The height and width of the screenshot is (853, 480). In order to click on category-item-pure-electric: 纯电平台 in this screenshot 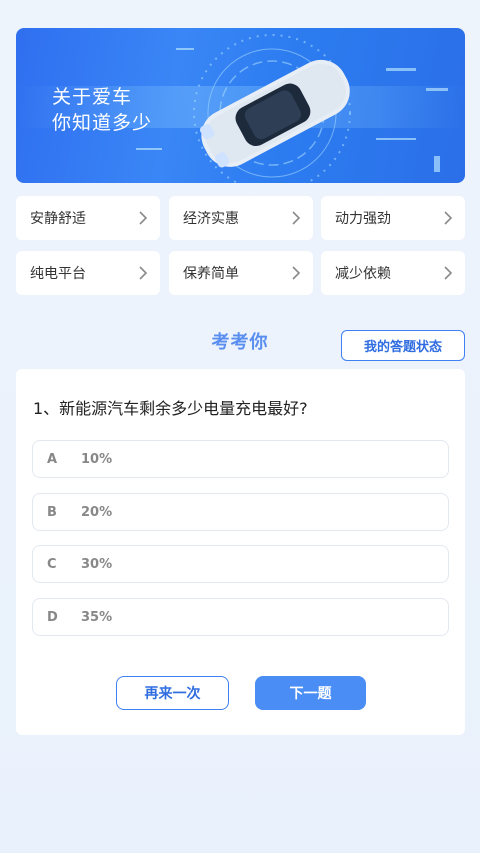, I will do `click(88, 273)`.